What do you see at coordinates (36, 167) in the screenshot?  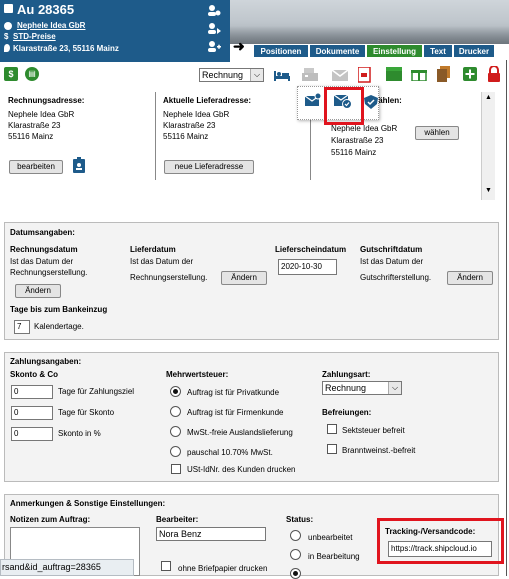 I see `edit-billing-button: bearbeiten` at bounding box center [36, 167].